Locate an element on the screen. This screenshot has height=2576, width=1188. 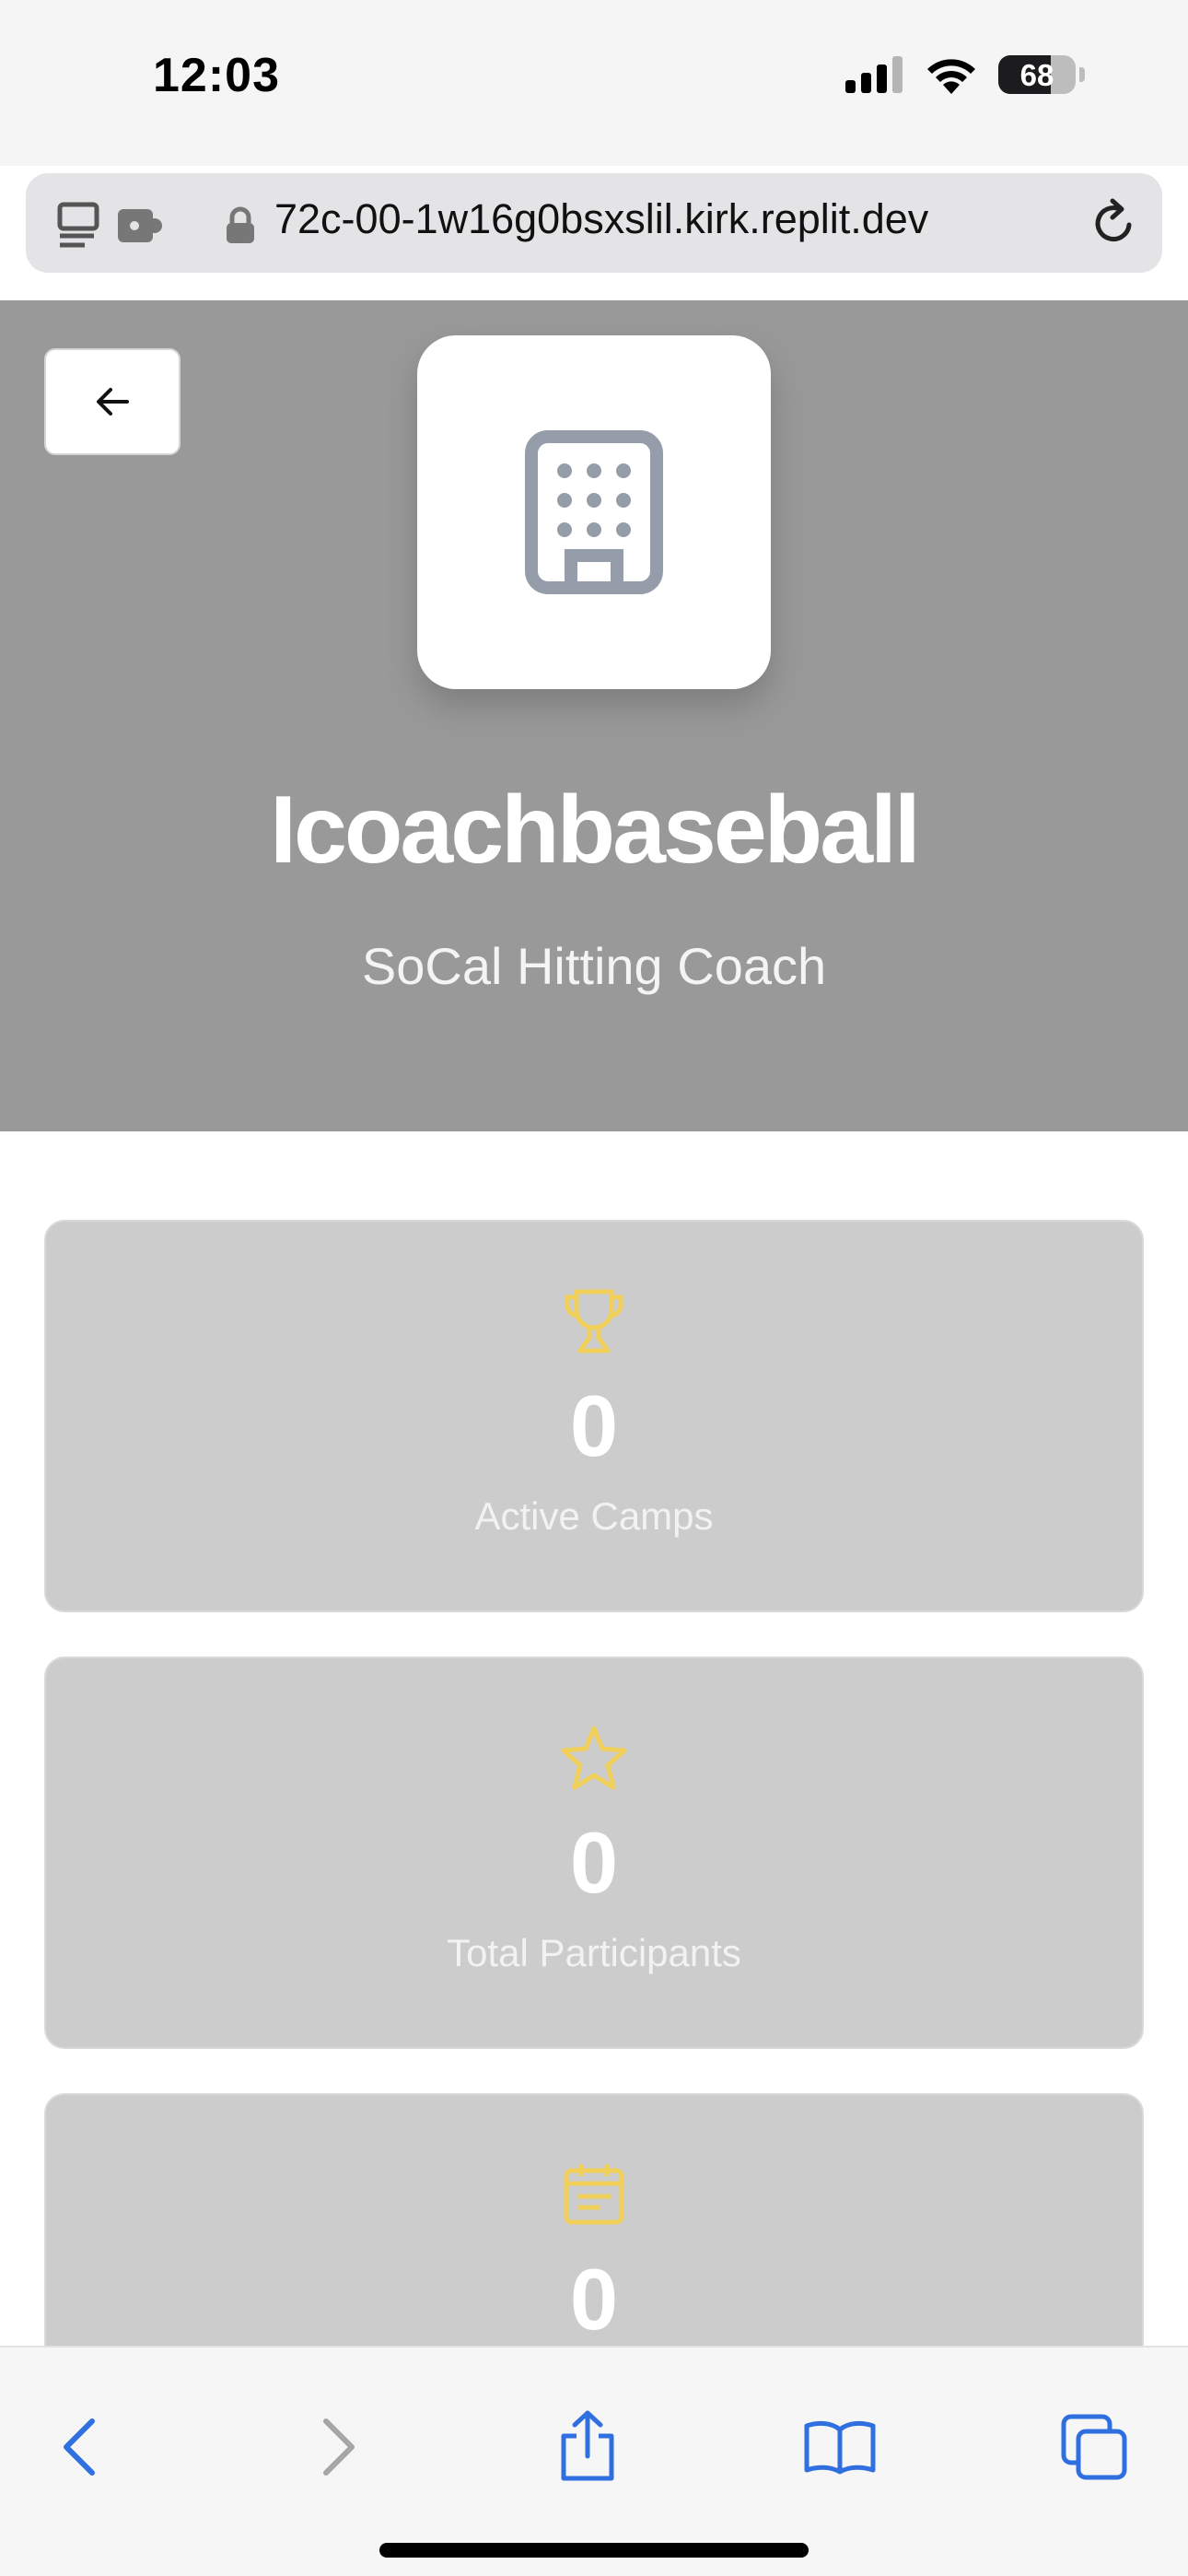
tabs-button is located at coordinates (1094, 2447).